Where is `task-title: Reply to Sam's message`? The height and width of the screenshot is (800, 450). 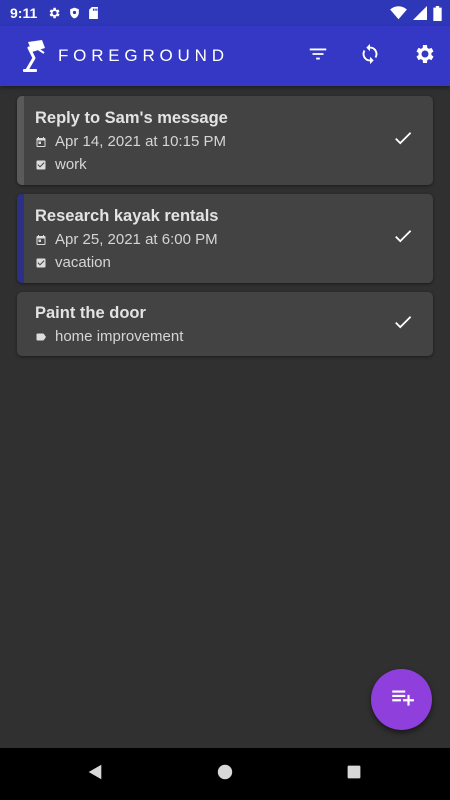 task-title: Reply to Sam's message is located at coordinates (131, 118).